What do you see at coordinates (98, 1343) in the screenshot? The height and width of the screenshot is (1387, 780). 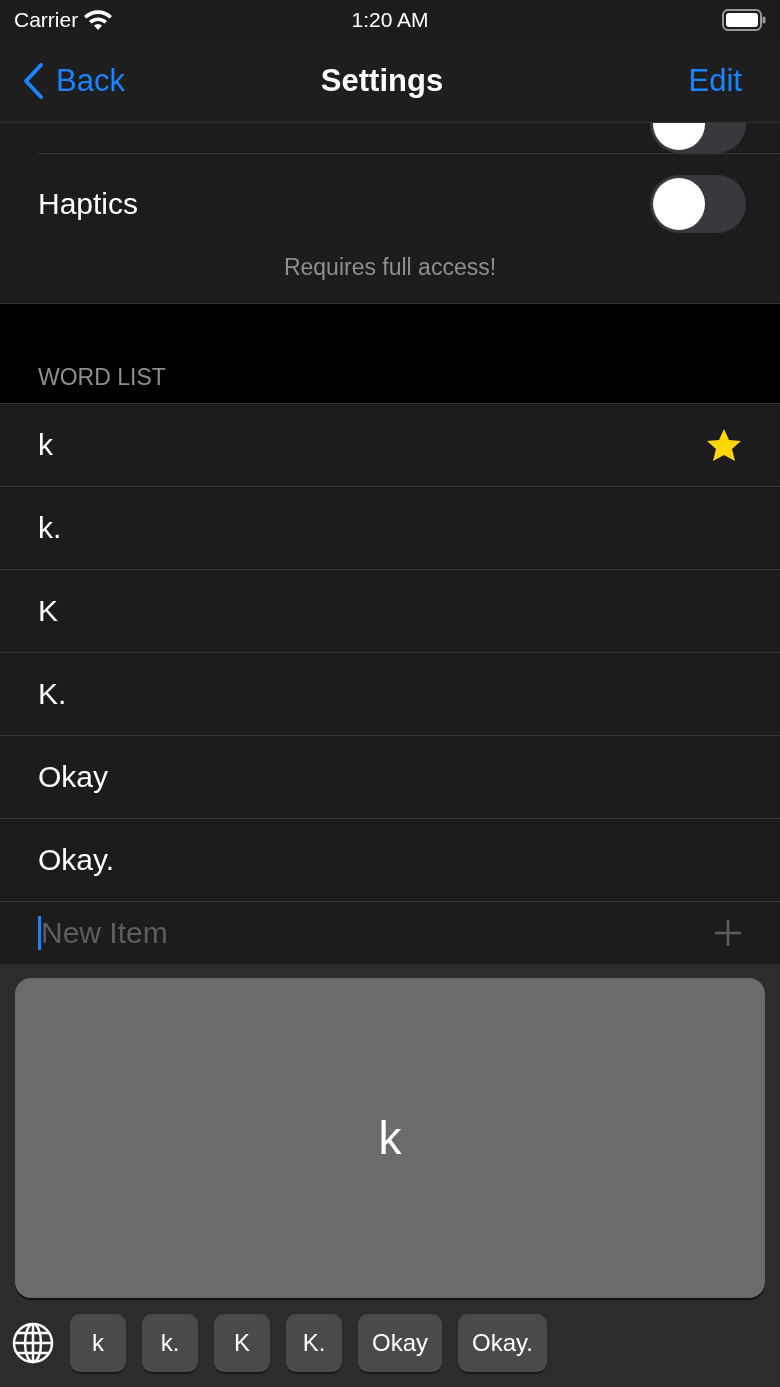 I see `suggestion-key: k` at bounding box center [98, 1343].